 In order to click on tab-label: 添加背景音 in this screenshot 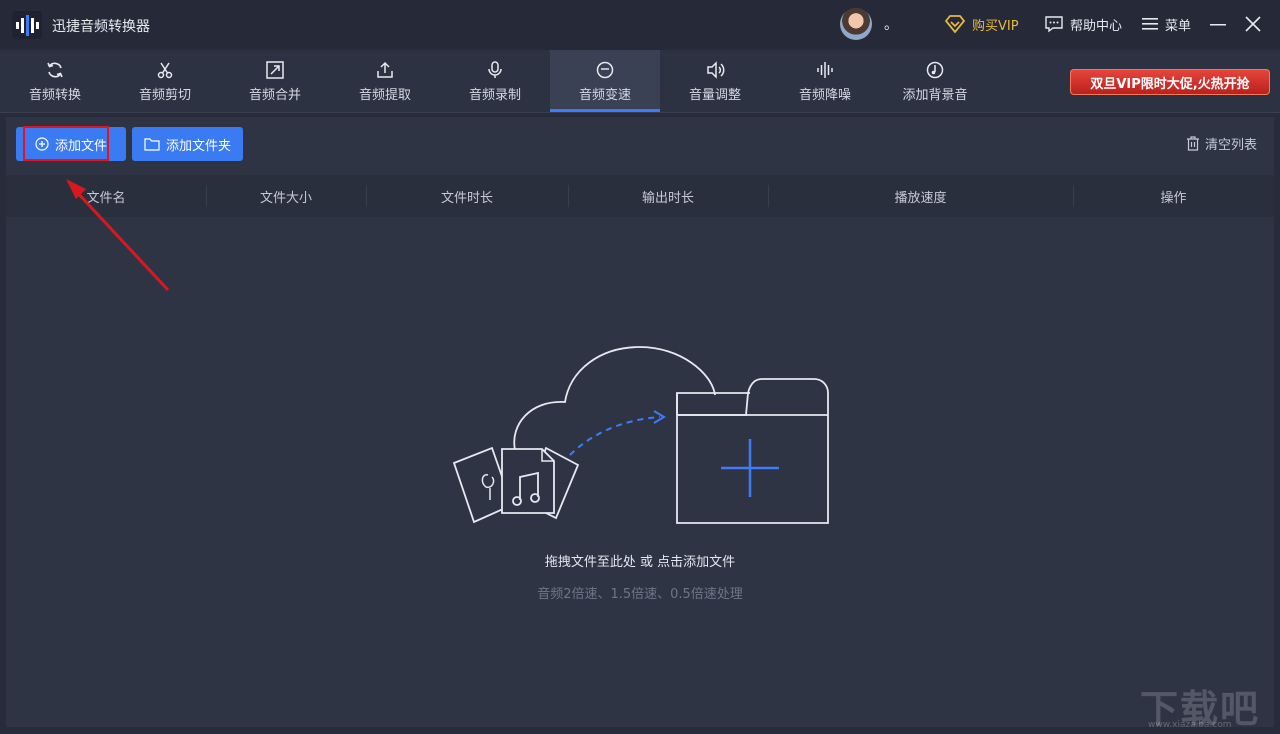, I will do `click(935, 95)`.